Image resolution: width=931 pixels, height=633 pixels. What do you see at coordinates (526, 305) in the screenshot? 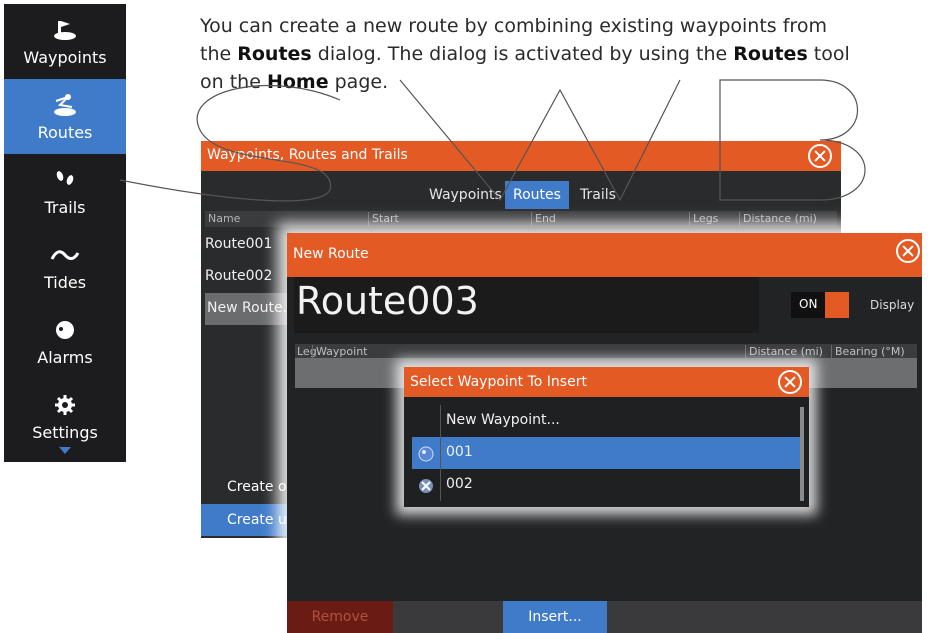
I see `route-name-field: Route003` at bounding box center [526, 305].